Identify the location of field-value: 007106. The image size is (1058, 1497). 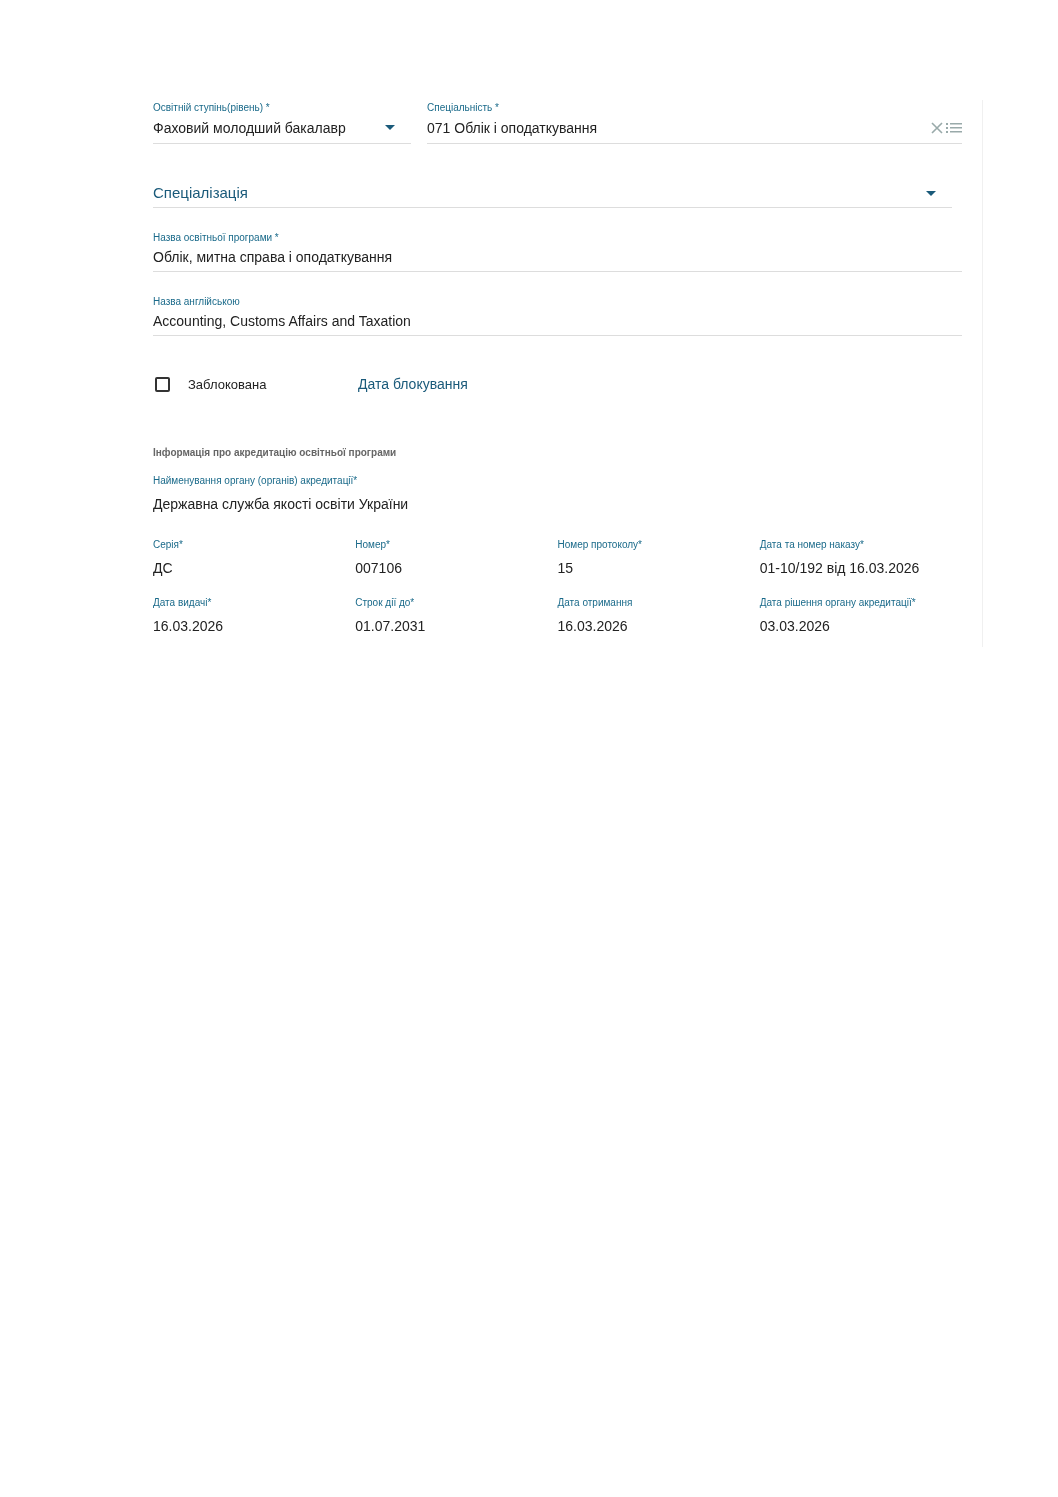
(379, 568).